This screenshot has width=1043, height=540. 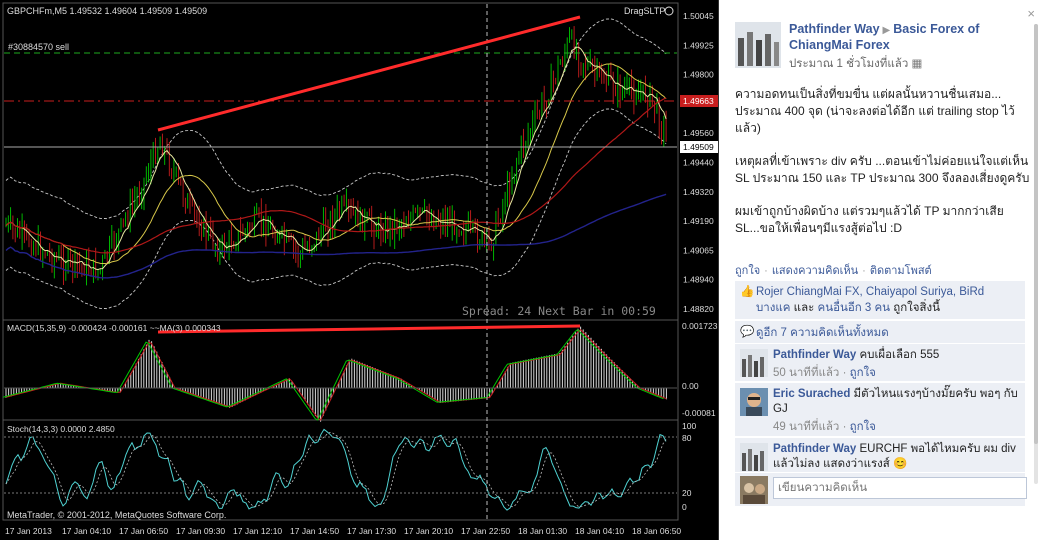 I want to click on stoch-tick-label: 0, so click(x=684, y=507).